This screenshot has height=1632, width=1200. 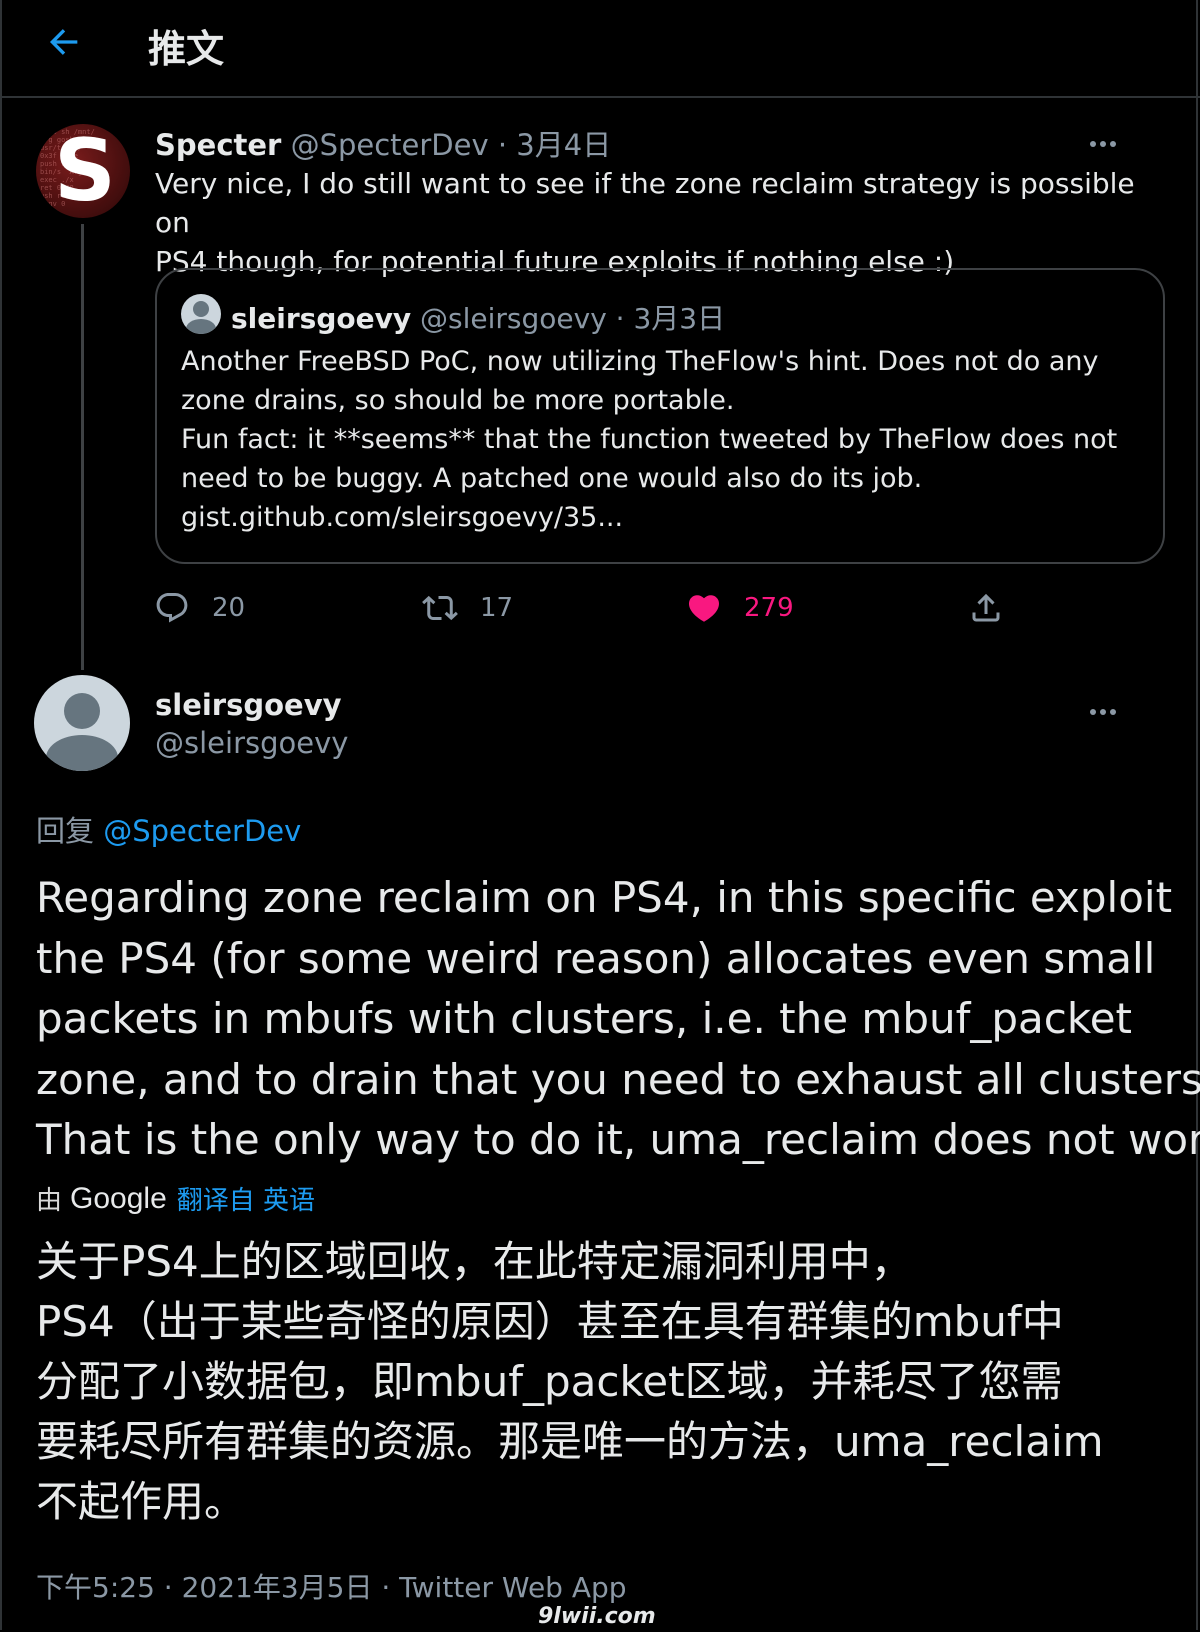 I want to click on page-title: 推文, so click(x=186, y=49).